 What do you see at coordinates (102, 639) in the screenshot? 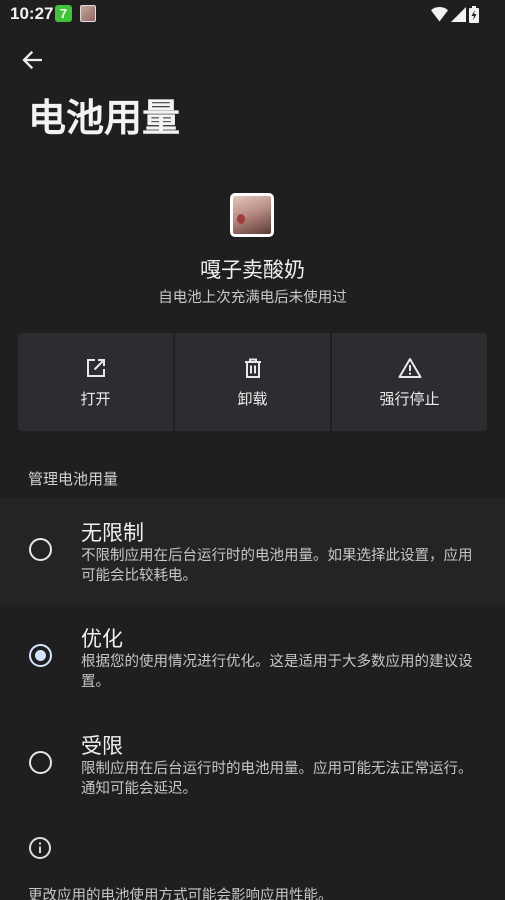
I see `option-title: 优化` at bounding box center [102, 639].